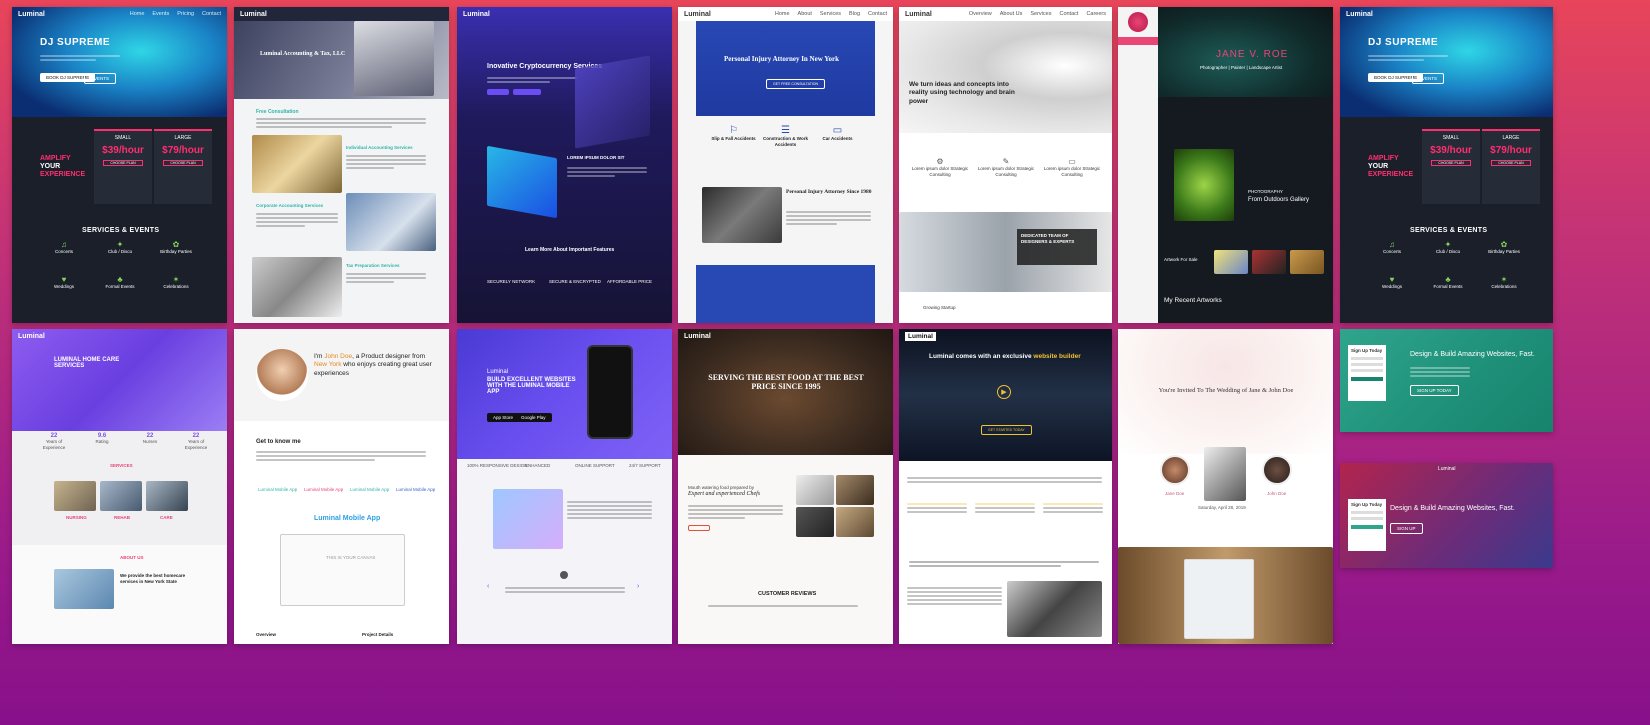 The image size is (1650, 725). I want to click on attorney-title: Personal Injury Attorney In New York, so click(782, 59).